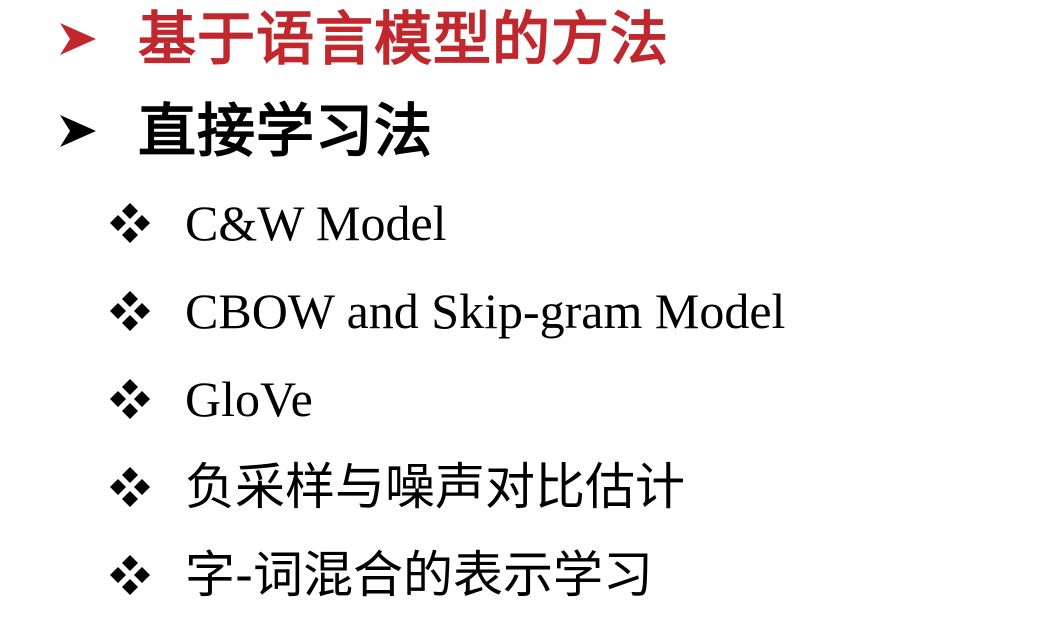 The image size is (1048, 618). Describe the element at coordinates (419, 575) in the screenshot. I see `list-item-text: 字-词混合的表示学习` at that location.